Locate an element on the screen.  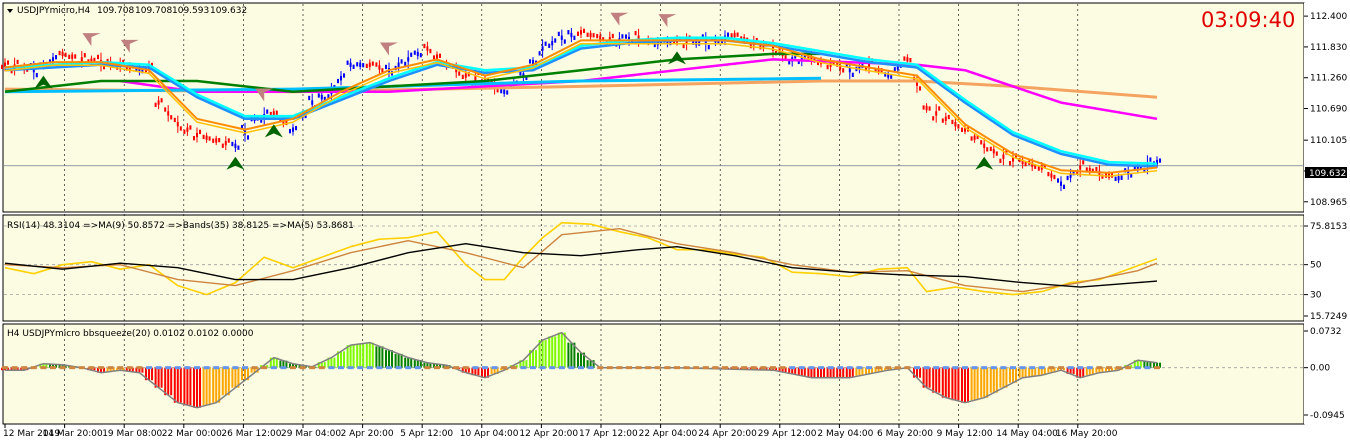
x-tick-label: 22 Mar 00:00 is located at coordinates (192, 434).